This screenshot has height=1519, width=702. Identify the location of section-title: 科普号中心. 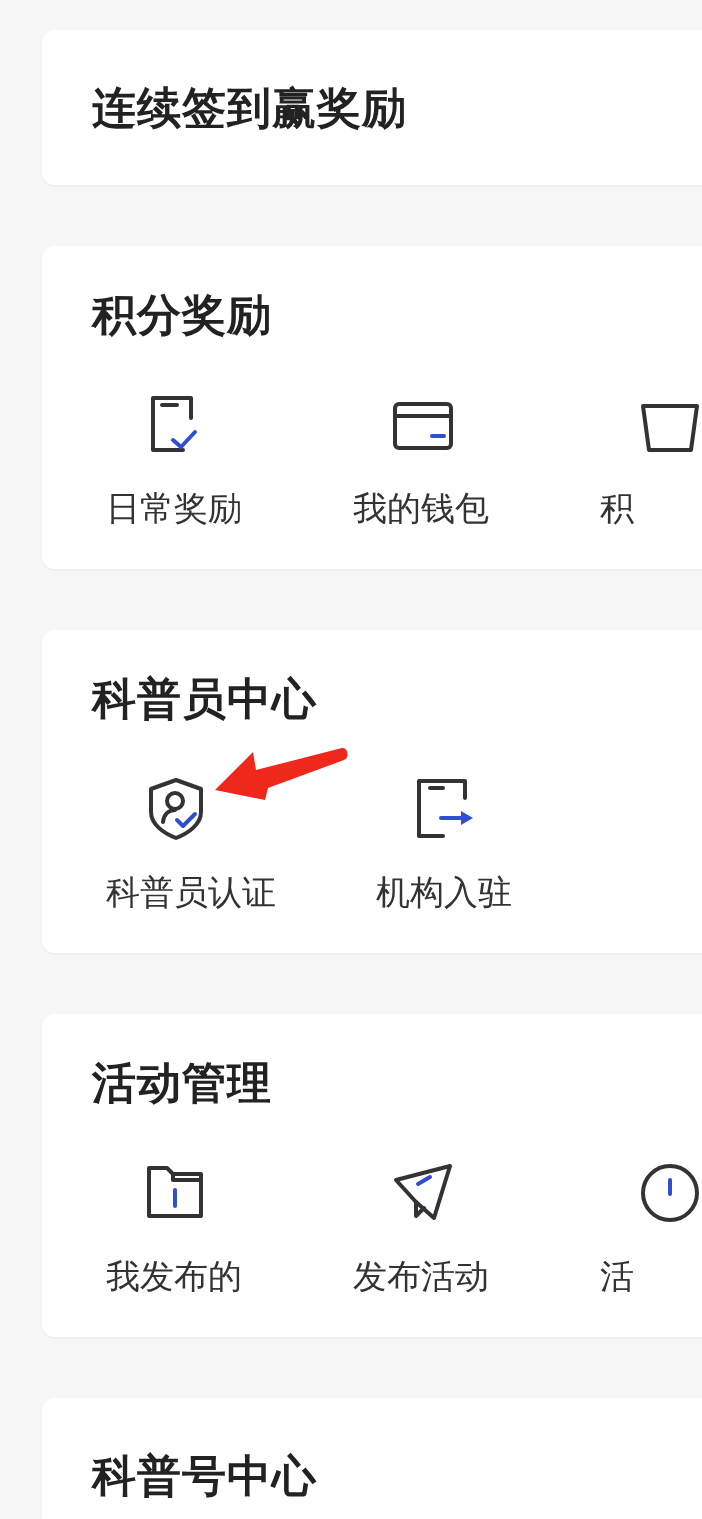
(204, 1476).